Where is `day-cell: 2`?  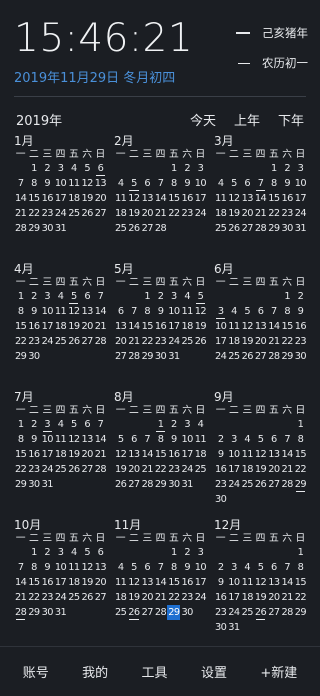 day-cell: 2 is located at coordinates (220, 567).